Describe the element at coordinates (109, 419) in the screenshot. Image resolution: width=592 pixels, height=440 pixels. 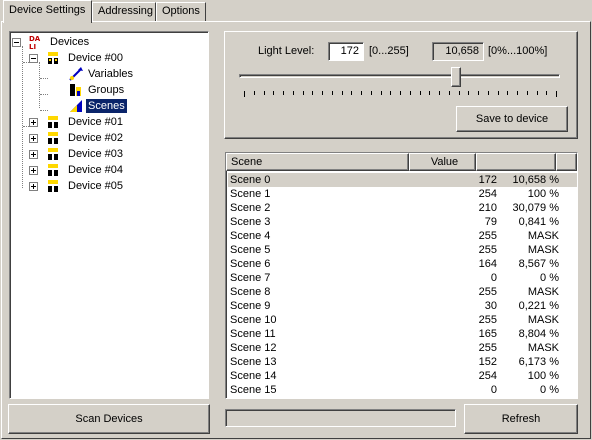
I see `scan-devices-button: Scan Devices` at that location.